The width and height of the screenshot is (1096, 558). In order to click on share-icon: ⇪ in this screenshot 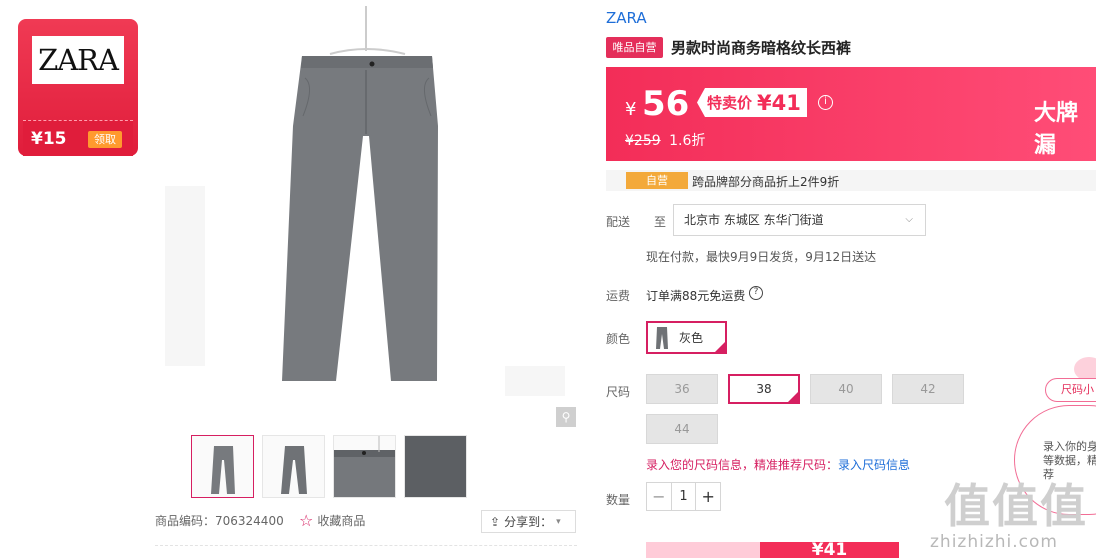, I will do `click(495, 521)`.